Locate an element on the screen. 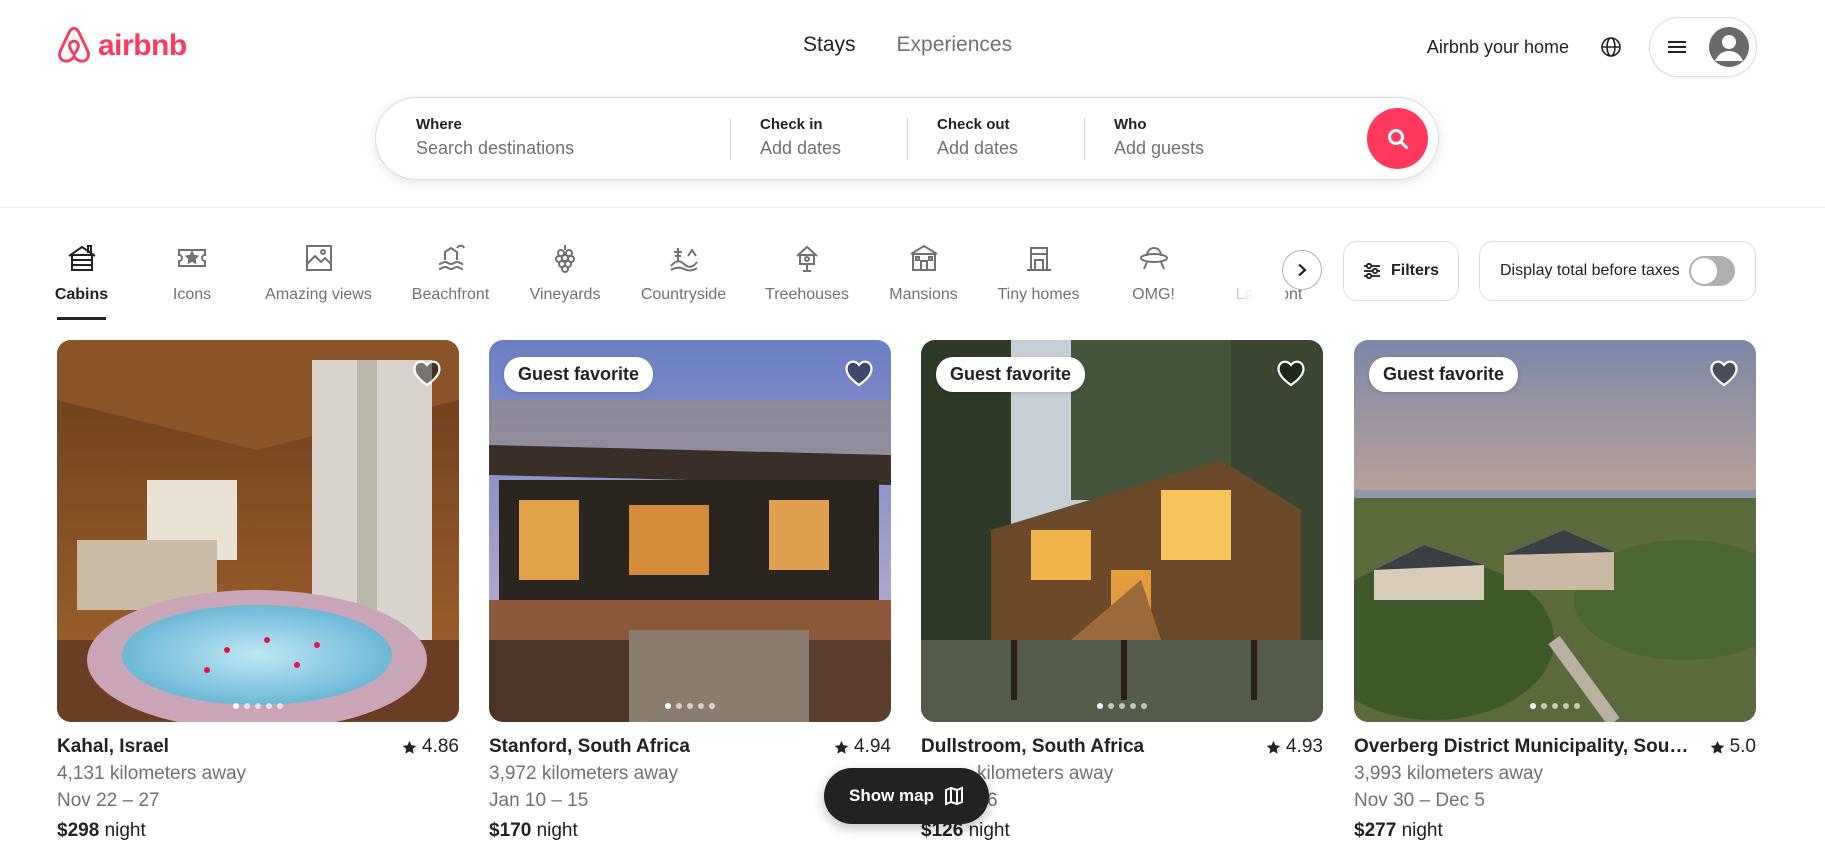 Image resolution: width=1825 pixels, height=859 pixels. filters-button: Filters is located at coordinates (1401, 271).